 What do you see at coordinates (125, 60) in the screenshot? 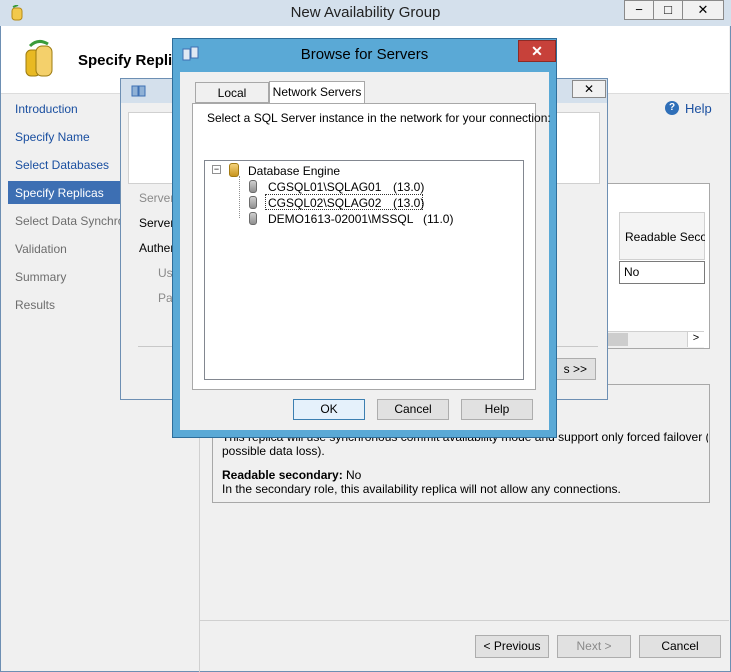
I see `page-title: Specify Repli` at bounding box center [125, 60].